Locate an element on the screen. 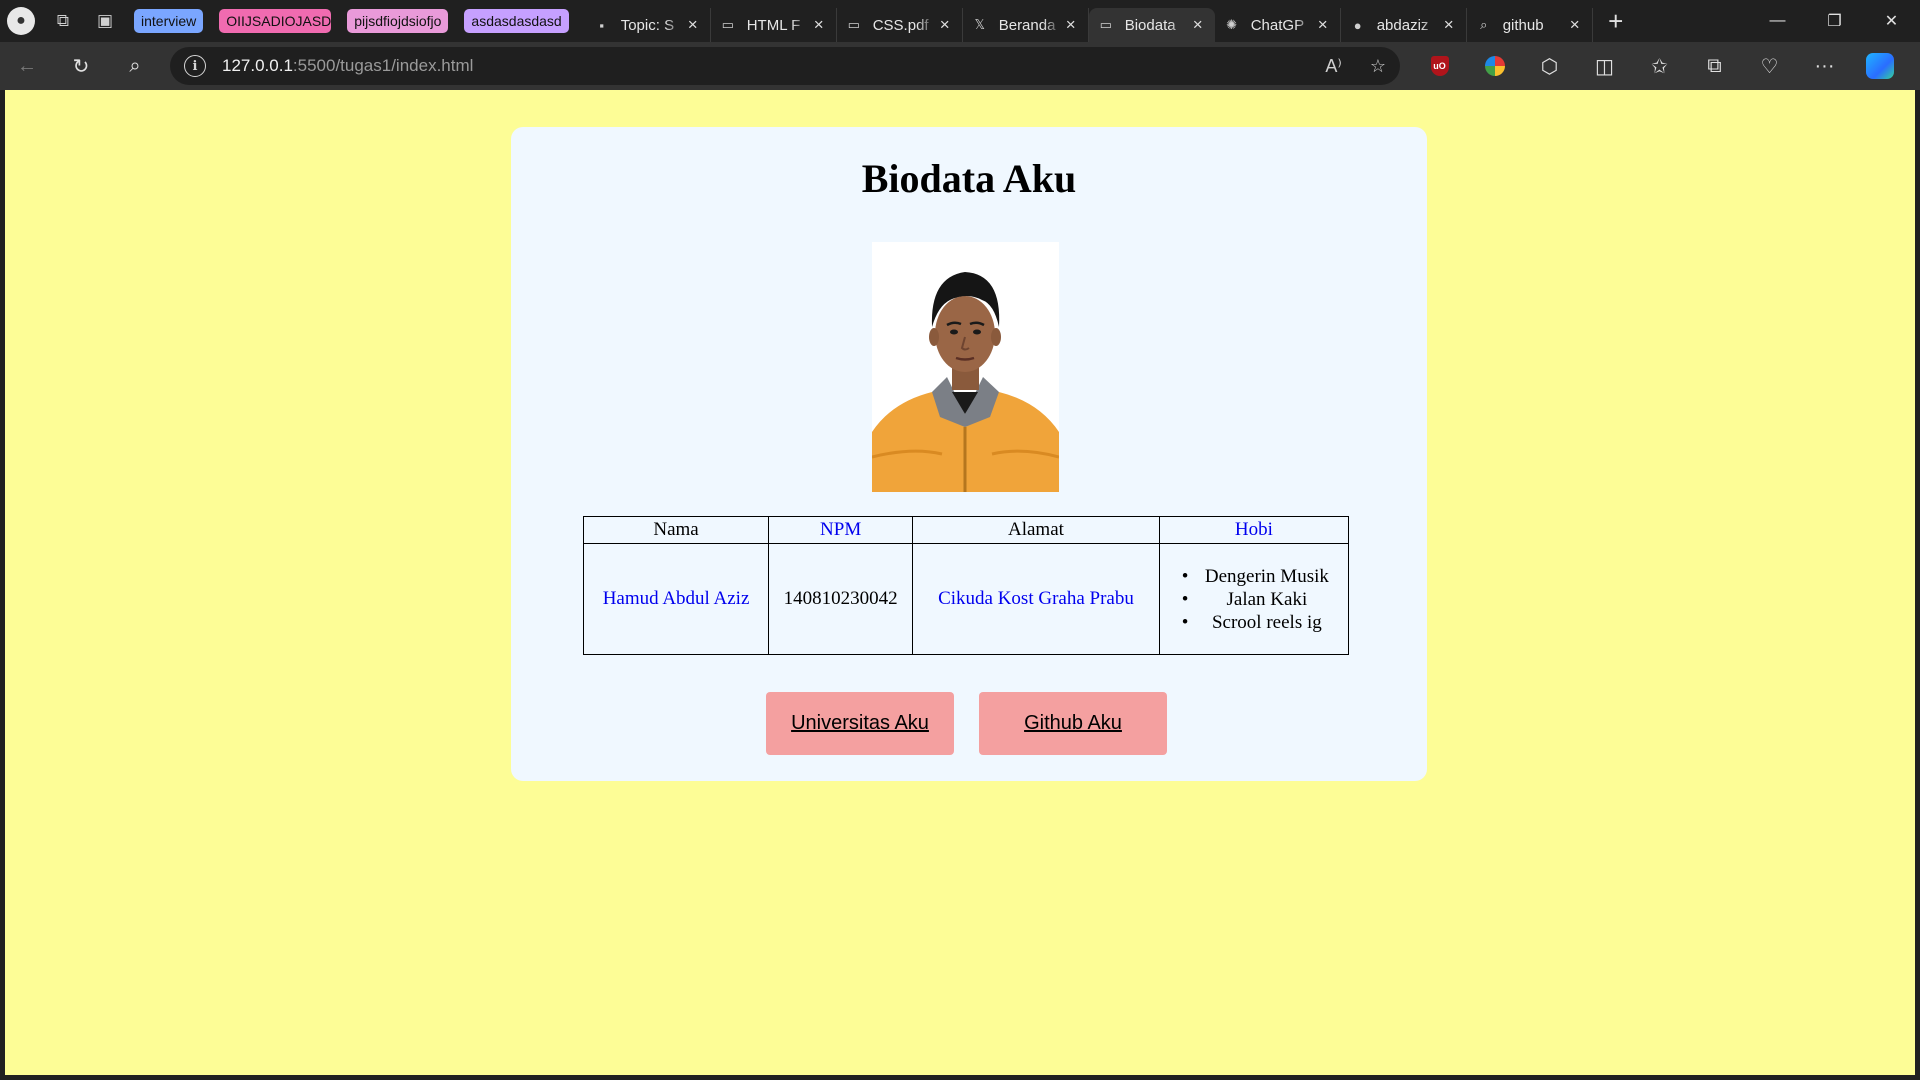 The height and width of the screenshot is (1080, 1920). header-alamat: Alamat is located at coordinates (1036, 530).